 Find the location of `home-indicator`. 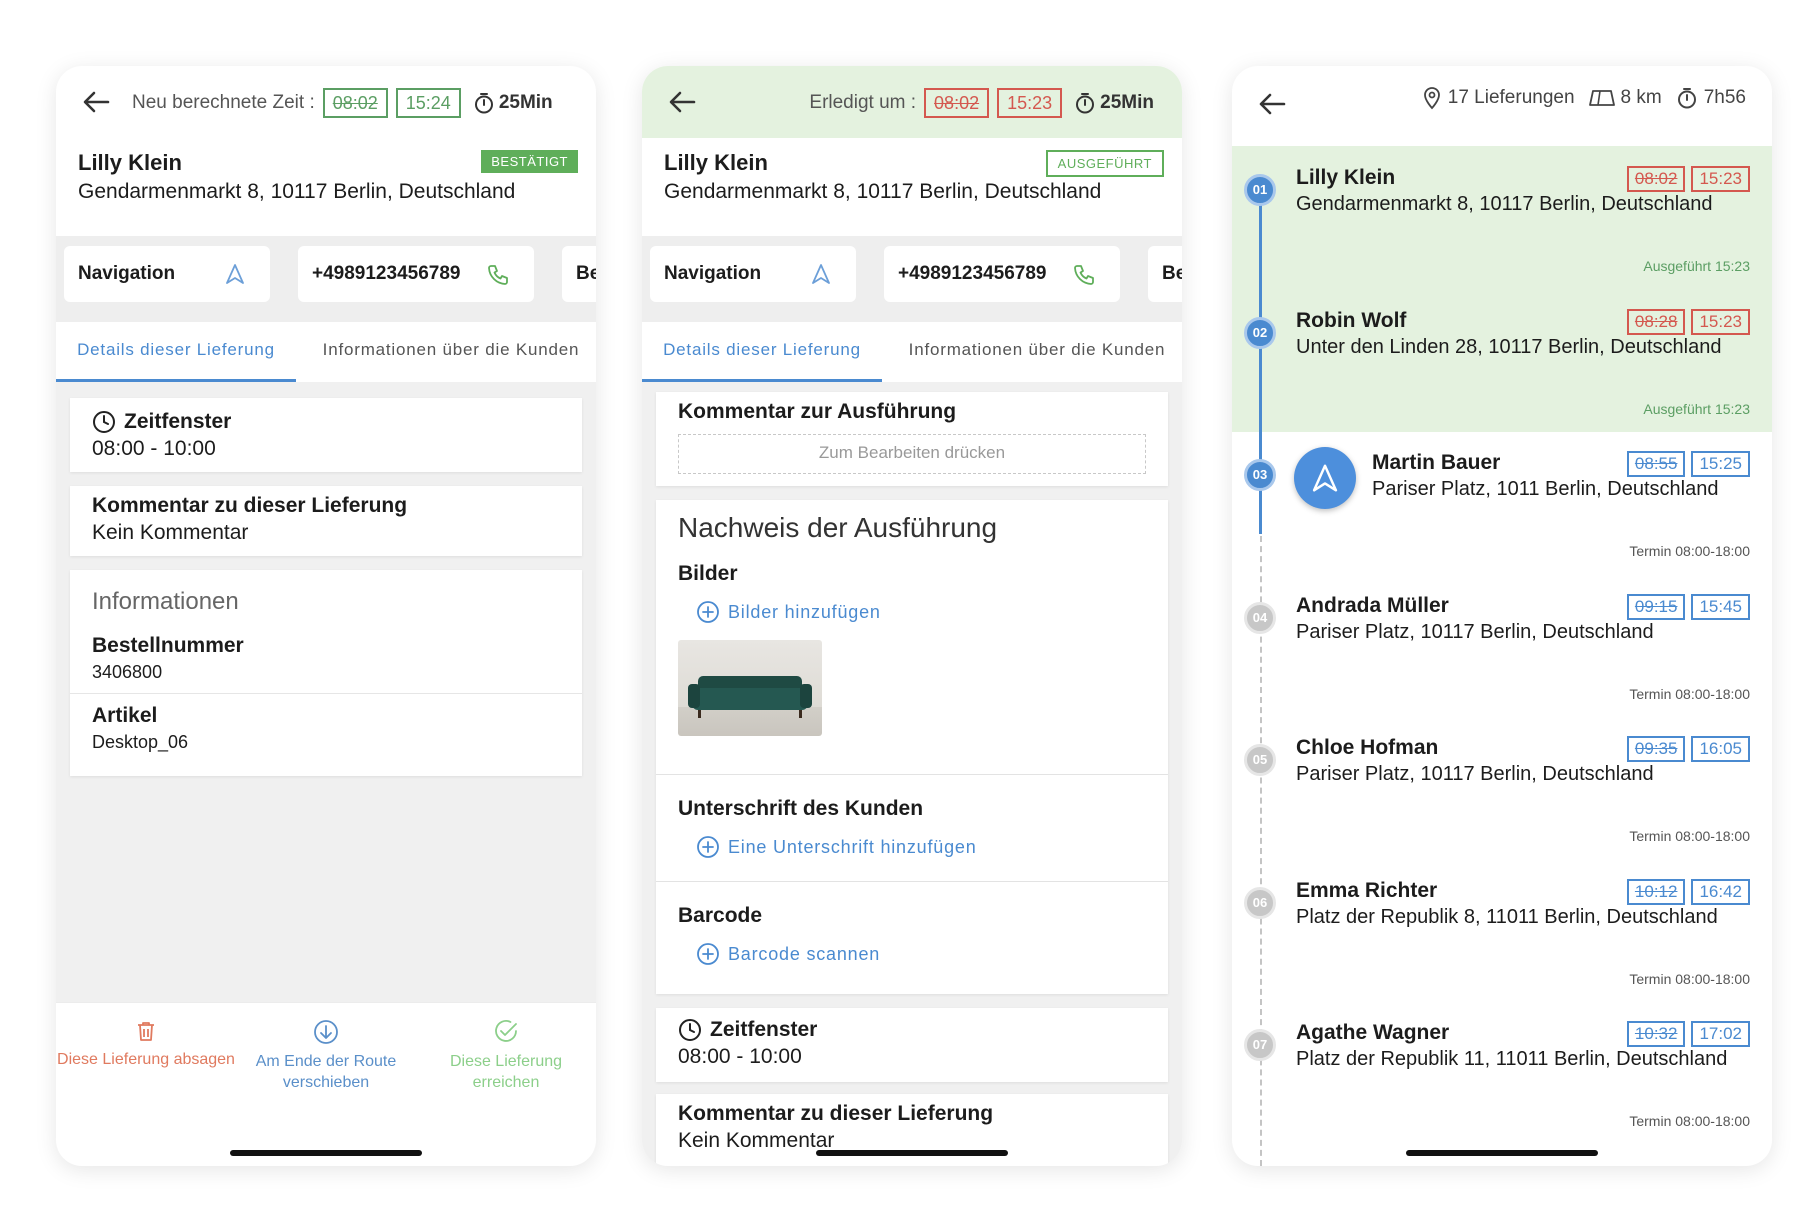

home-indicator is located at coordinates (326, 1153).